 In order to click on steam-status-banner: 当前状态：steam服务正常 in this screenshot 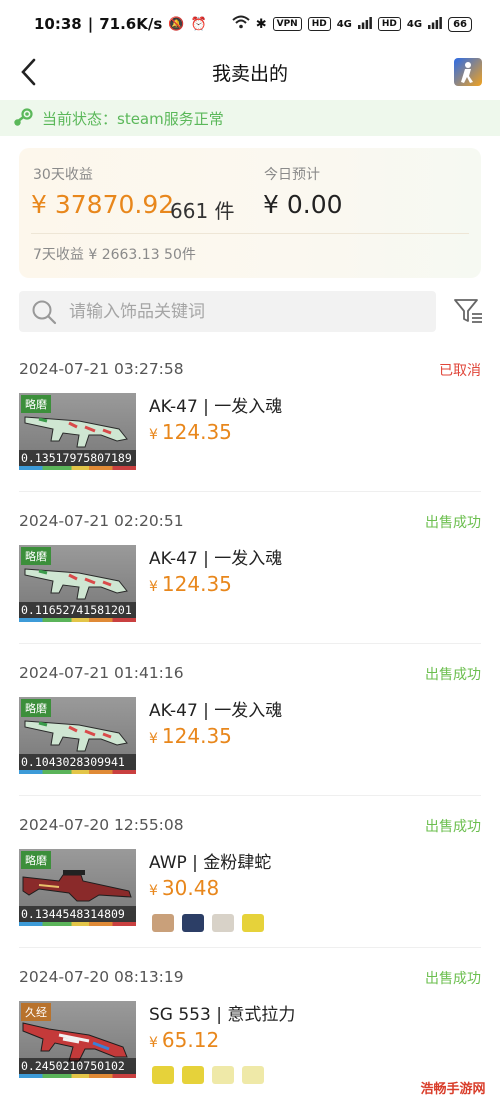, I will do `click(250, 118)`.